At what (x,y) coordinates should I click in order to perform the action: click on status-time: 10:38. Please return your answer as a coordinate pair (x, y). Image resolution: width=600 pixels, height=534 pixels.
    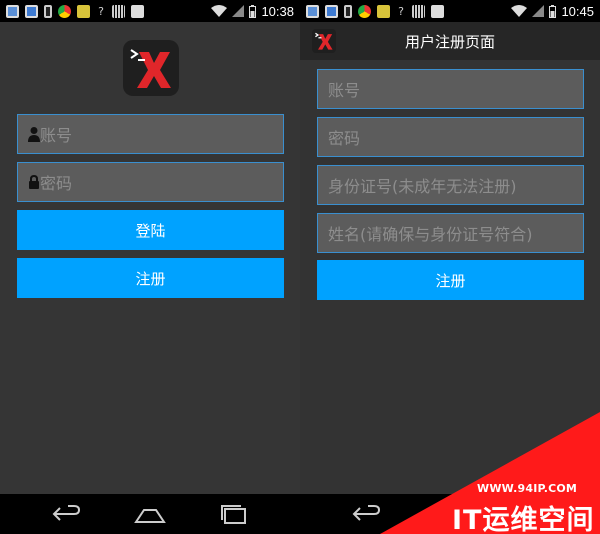
    Looking at the image, I should click on (277, 11).